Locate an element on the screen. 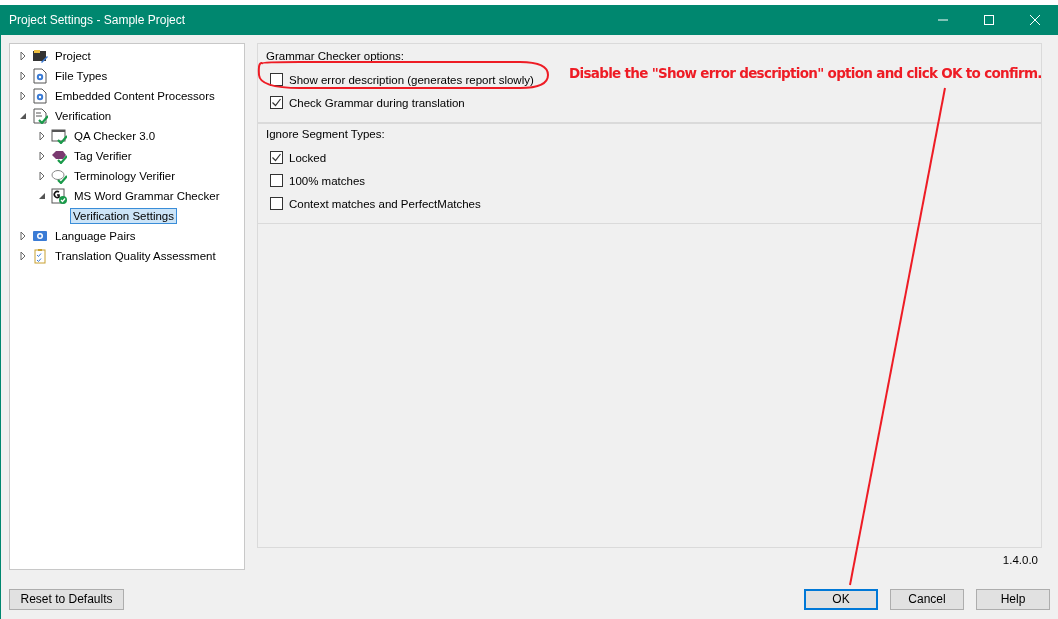 Image resolution: width=1058 pixels, height=619 pixels. checkbox-label: Show error description (generates report slowly) is located at coordinates (411, 79).